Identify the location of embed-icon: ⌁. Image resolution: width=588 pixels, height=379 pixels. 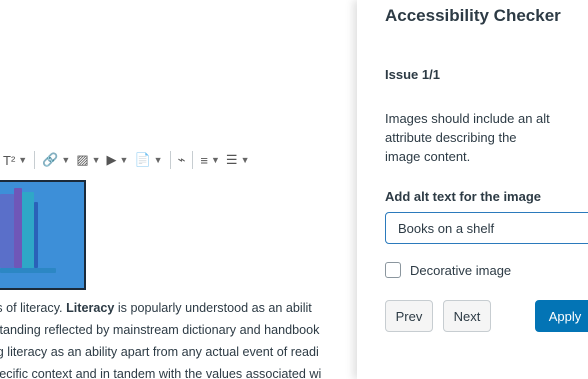
(181, 159).